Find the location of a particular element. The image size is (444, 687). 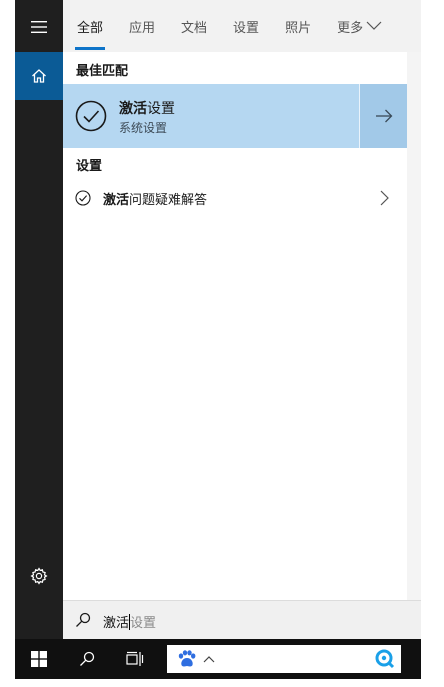

search-suggestion: 设置 is located at coordinates (143, 623).